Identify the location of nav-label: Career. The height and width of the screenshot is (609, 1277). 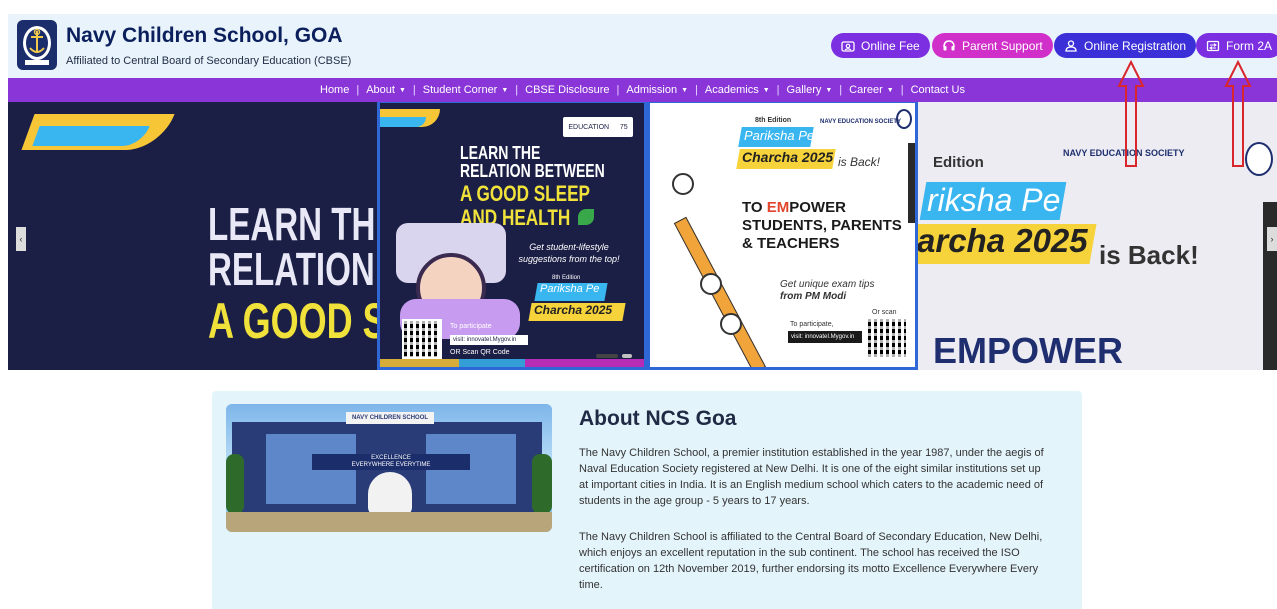
(866, 90).